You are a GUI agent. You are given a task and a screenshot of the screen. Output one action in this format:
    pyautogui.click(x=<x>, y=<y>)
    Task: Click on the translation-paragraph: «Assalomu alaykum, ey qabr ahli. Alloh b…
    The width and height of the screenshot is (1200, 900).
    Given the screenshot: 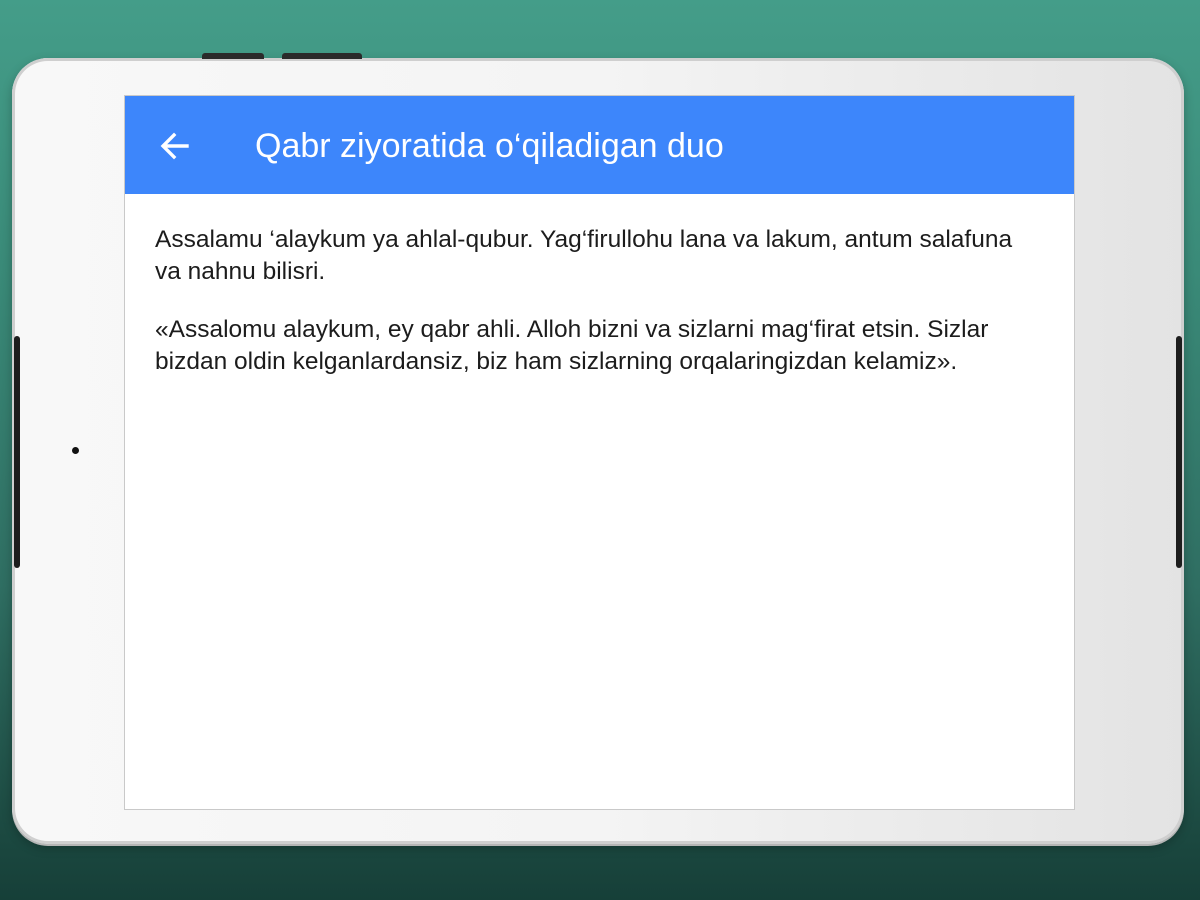 What is the action you would take?
    pyautogui.click(x=572, y=345)
    